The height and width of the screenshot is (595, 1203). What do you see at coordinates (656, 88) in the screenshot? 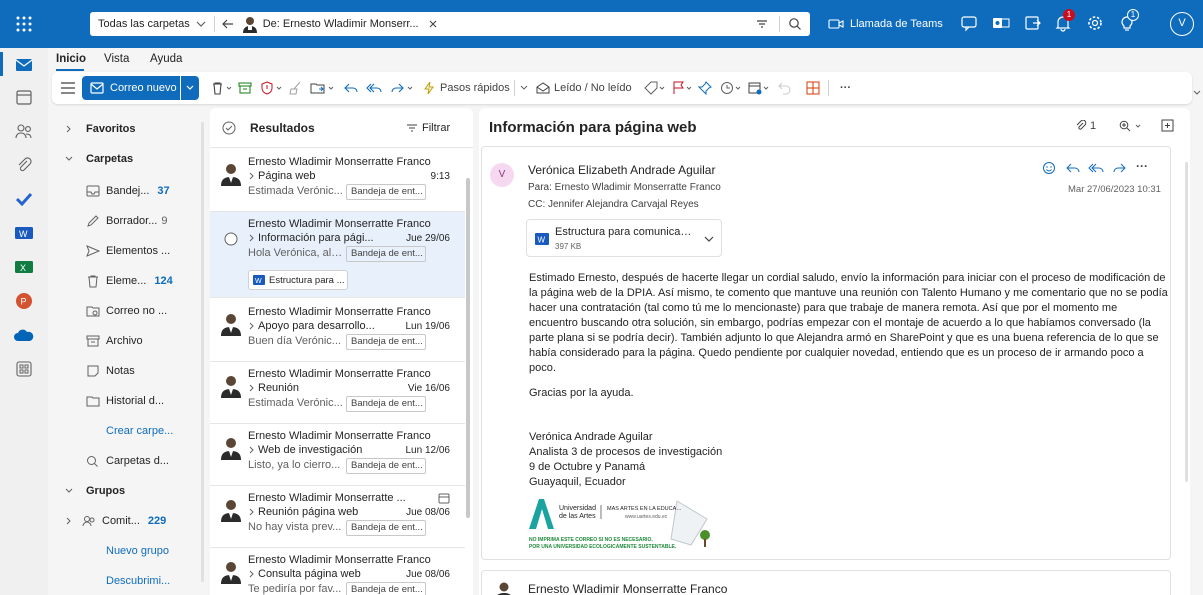
I see `tag-icon` at bounding box center [656, 88].